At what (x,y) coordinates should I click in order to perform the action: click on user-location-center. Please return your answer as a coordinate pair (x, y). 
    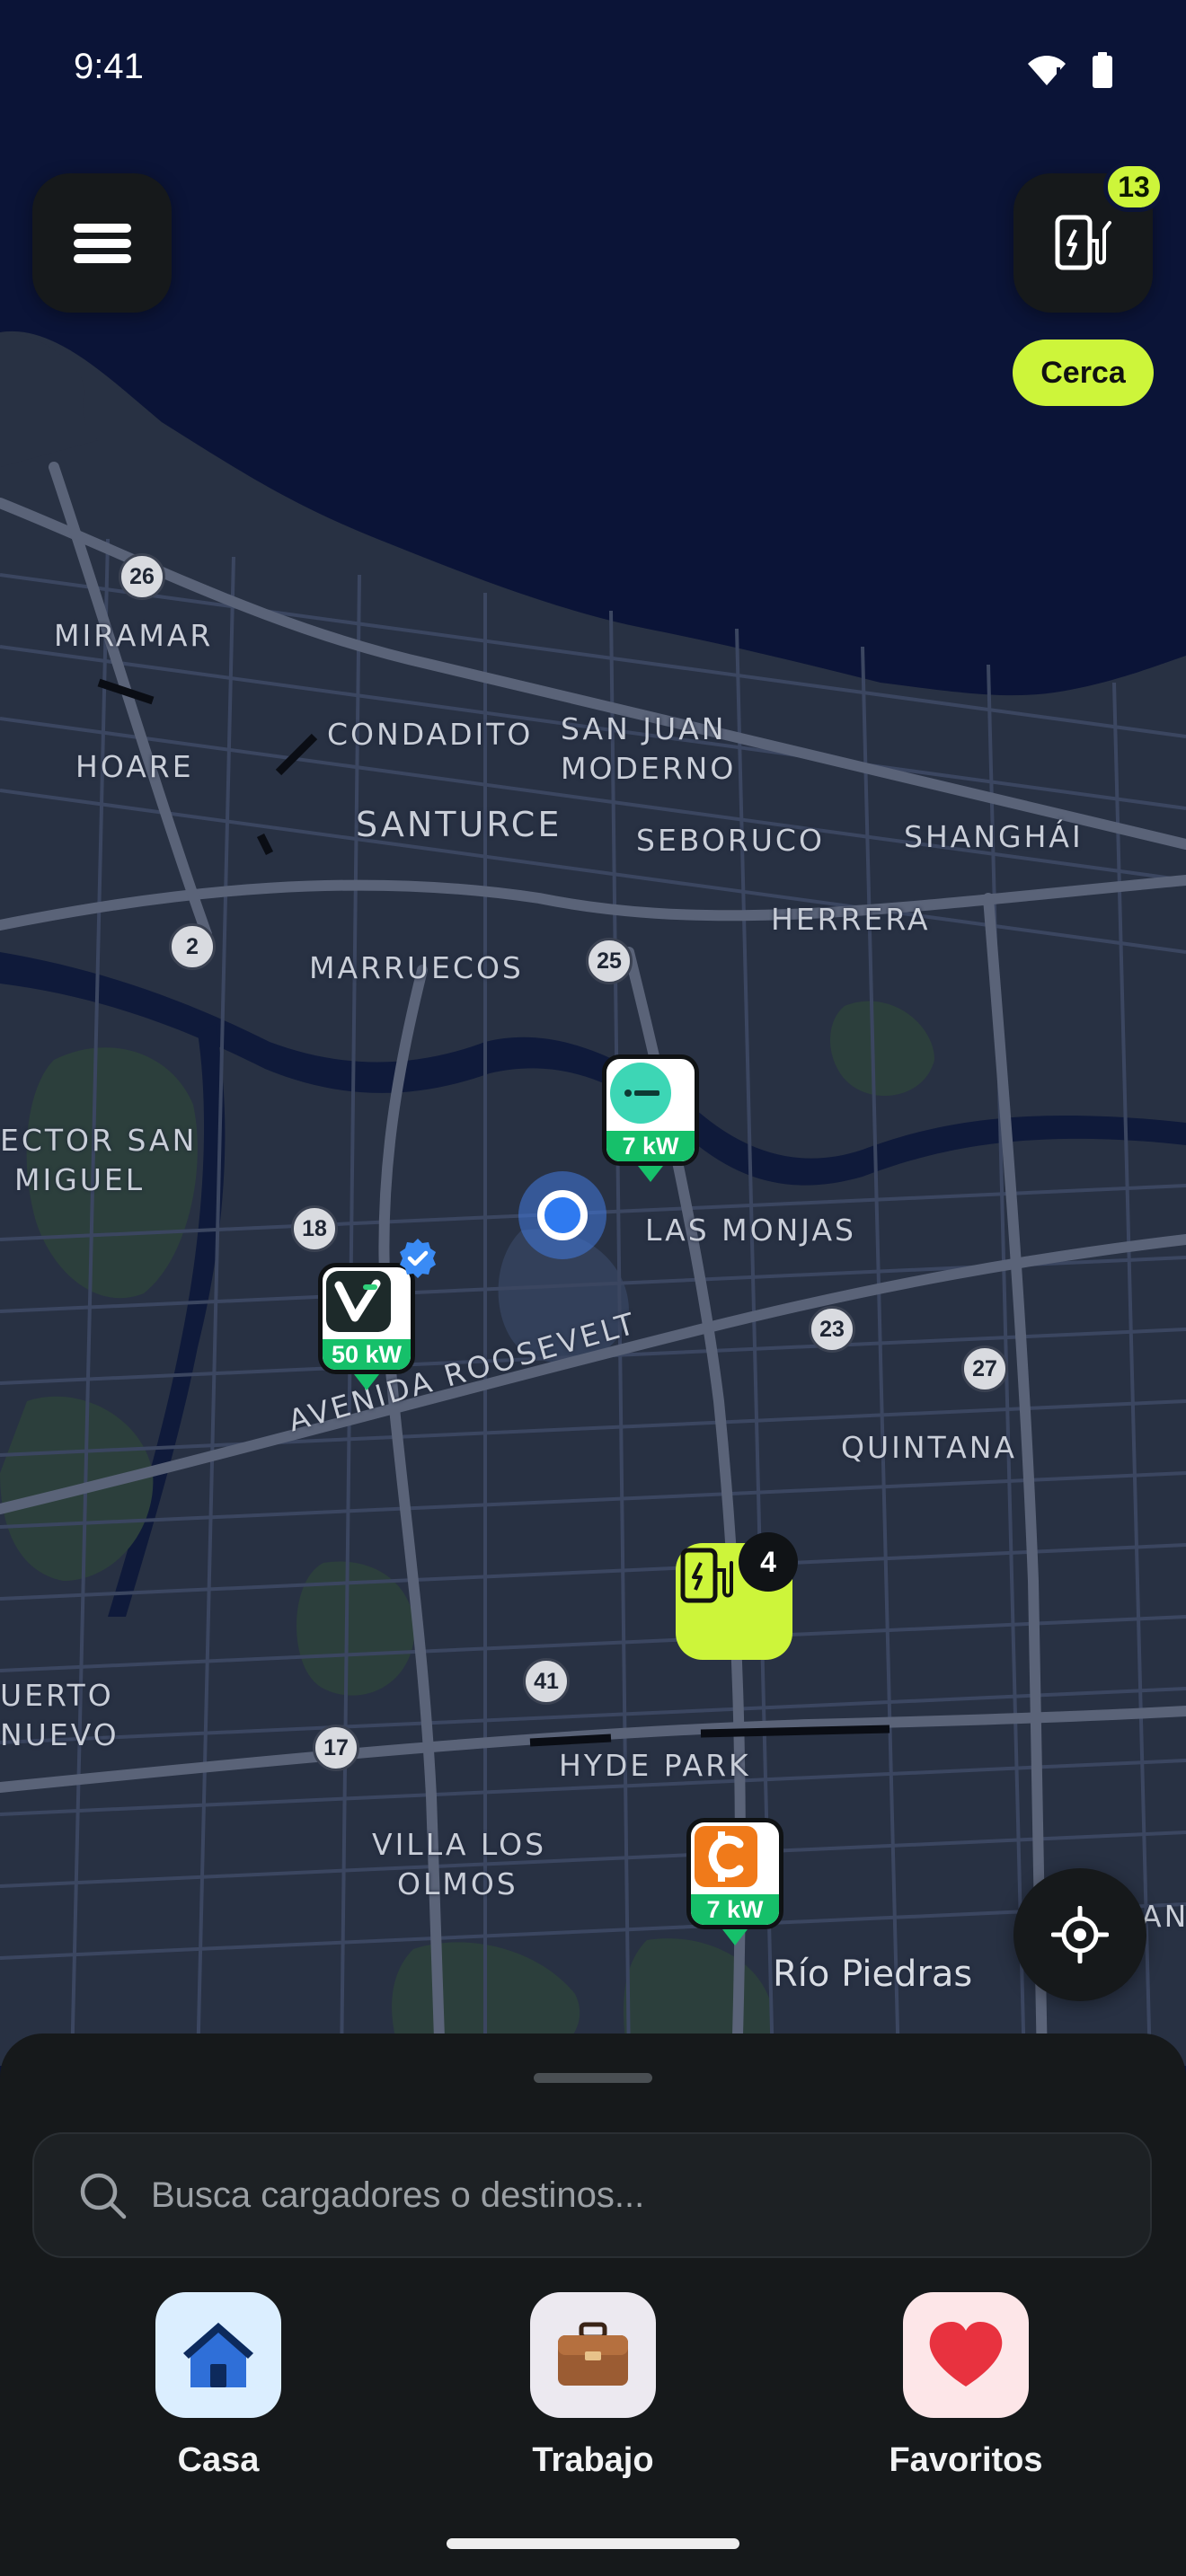
    Looking at the image, I should click on (562, 1215).